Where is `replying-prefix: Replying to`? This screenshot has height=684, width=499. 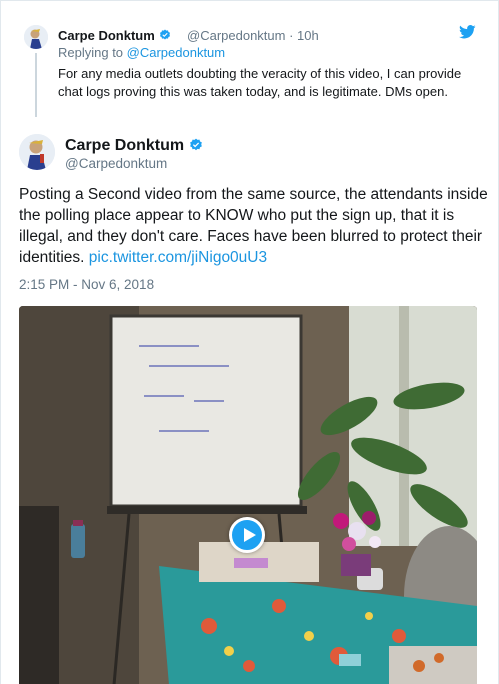 replying-prefix: Replying to is located at coordinates (92, 52).